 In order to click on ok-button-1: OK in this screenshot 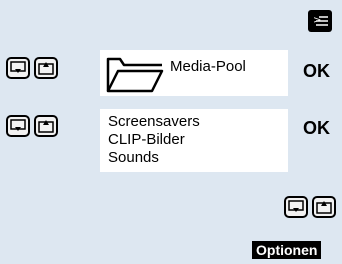, I will do `click(316, 71)`.